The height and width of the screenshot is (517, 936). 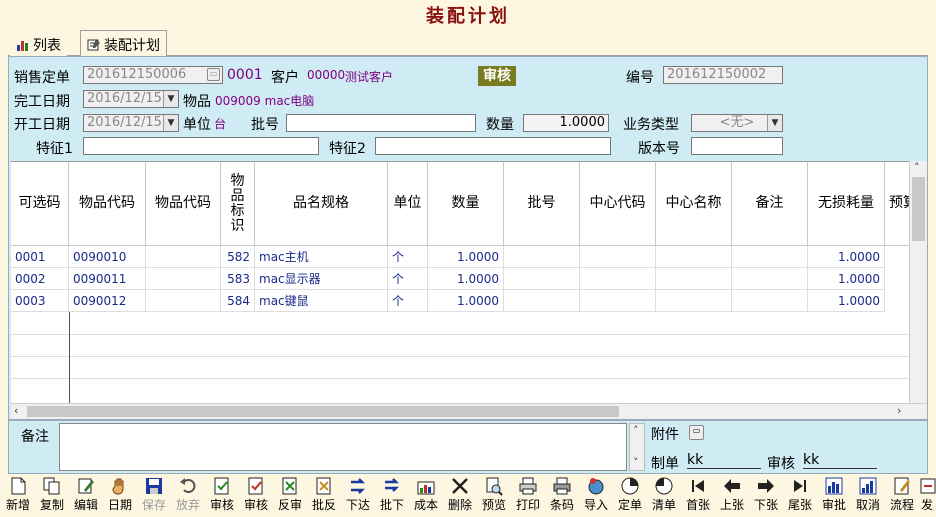 What do you see at coordinates (918, 282) in the screenshot?
I see `vertical-scrollbar: ˄` at bounding box center [918, 282].